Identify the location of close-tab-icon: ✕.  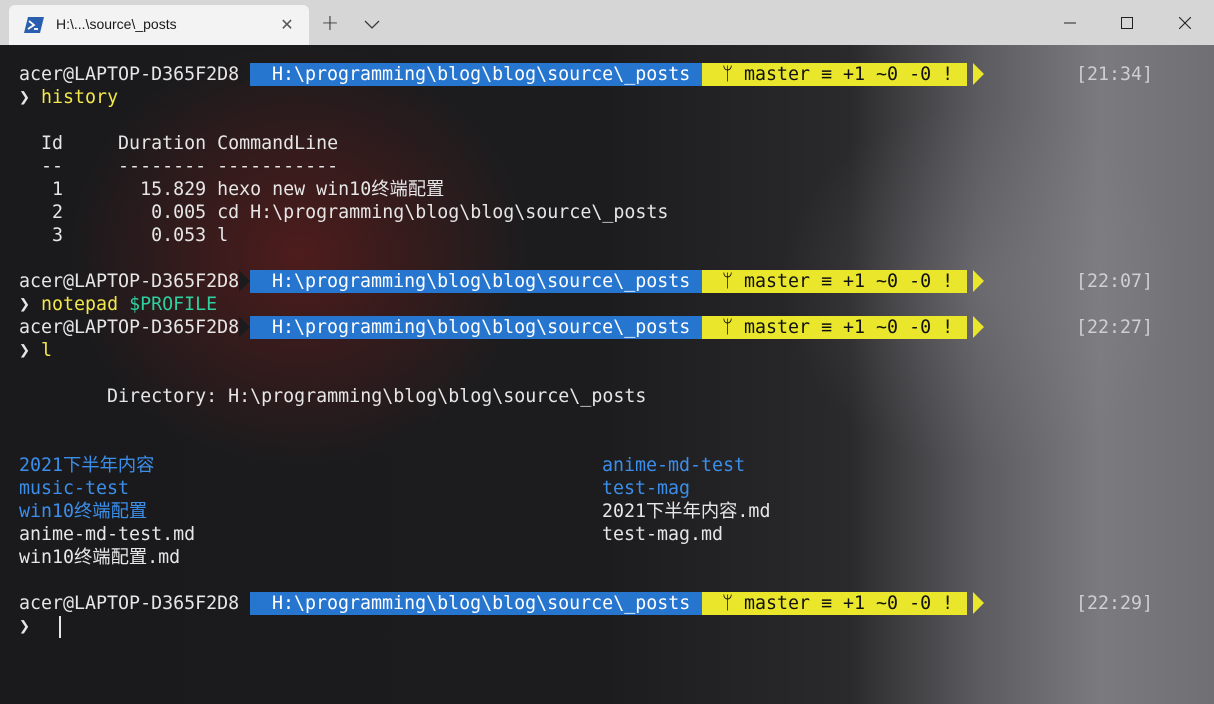
(287, 25).